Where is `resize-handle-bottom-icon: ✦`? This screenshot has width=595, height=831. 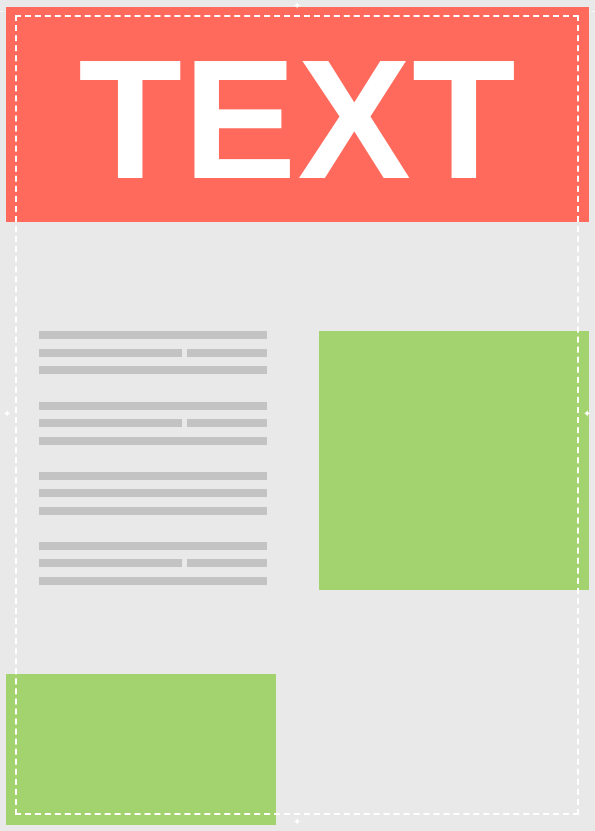 resize-handle-bottom-icon: ✦ is located at coordinates (297, 823).